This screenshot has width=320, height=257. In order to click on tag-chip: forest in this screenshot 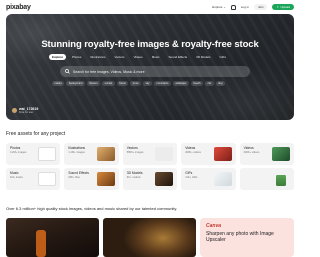, I will do `click(122, 83)`.